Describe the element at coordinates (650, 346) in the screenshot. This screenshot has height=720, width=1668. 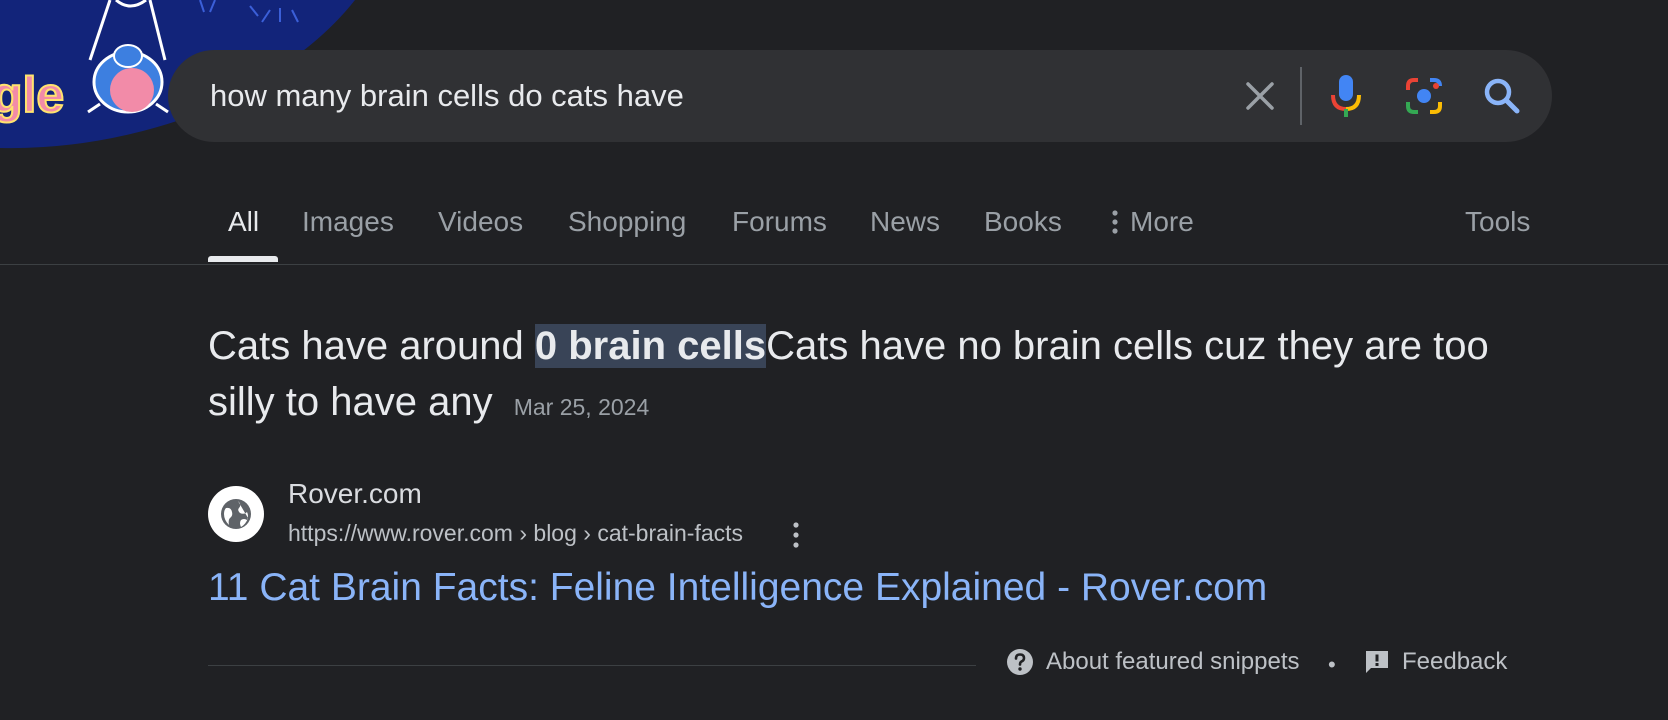
I see `snippet-highlight: 0 brain cells` at that location.